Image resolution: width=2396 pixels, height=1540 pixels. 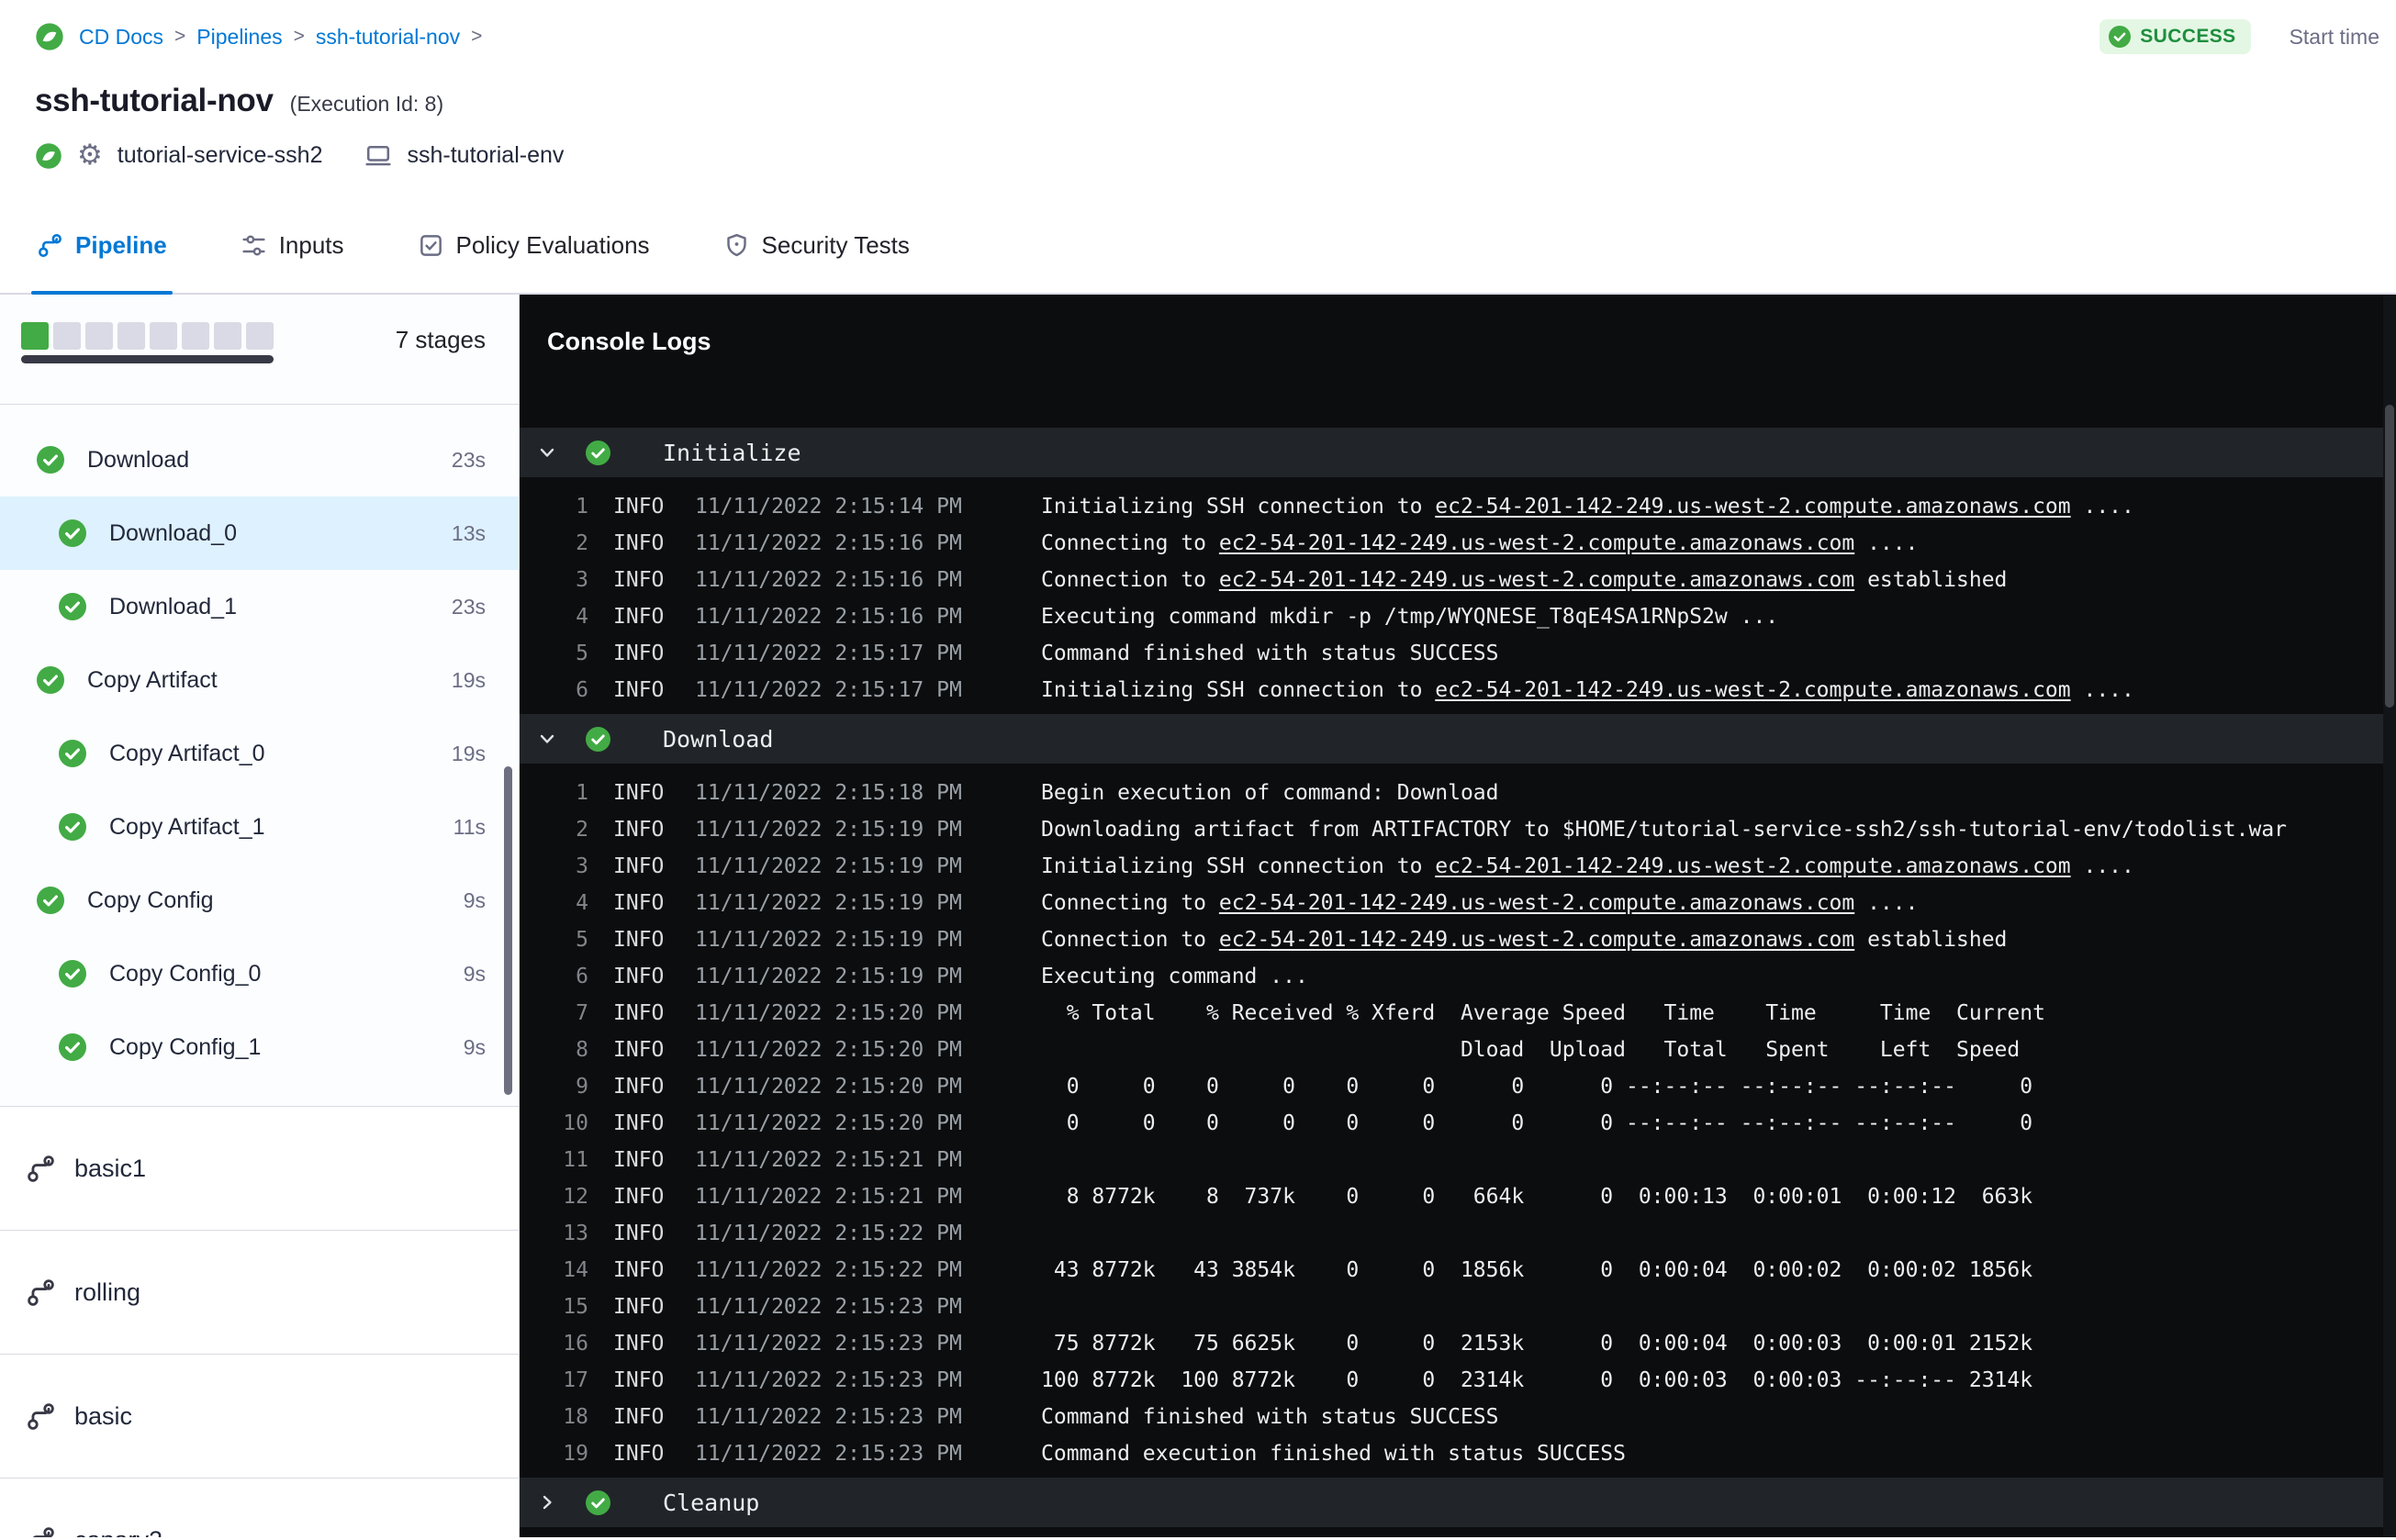 I want to click on stage-progress-scrollbar, so click(x=147, y=359).